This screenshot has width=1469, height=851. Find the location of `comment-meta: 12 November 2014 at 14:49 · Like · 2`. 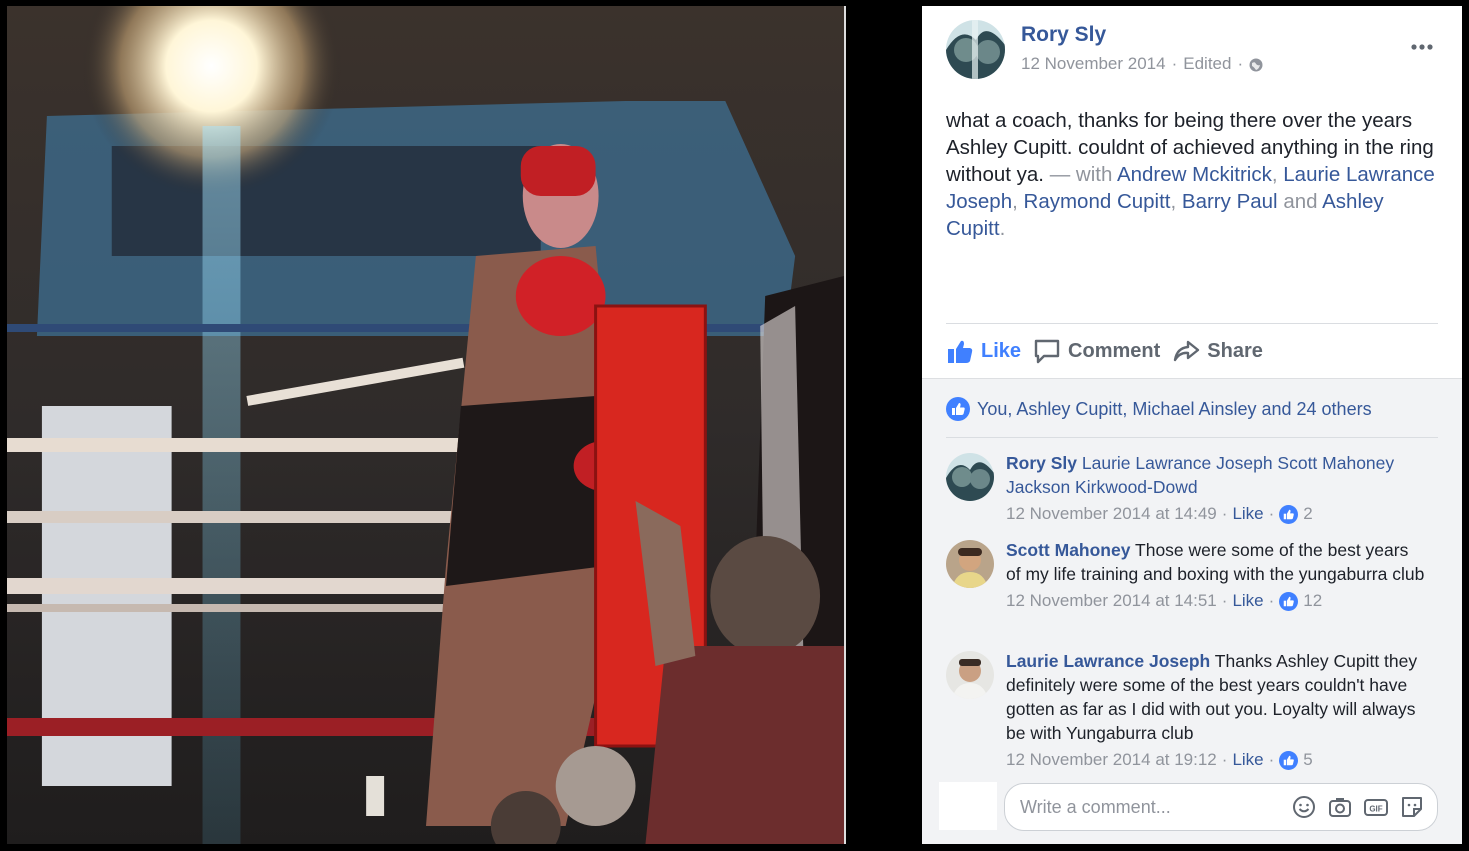

comment-meta: 12 November 2014 at 14:49 · Like · 2 is located at coordinates (1216, 514).